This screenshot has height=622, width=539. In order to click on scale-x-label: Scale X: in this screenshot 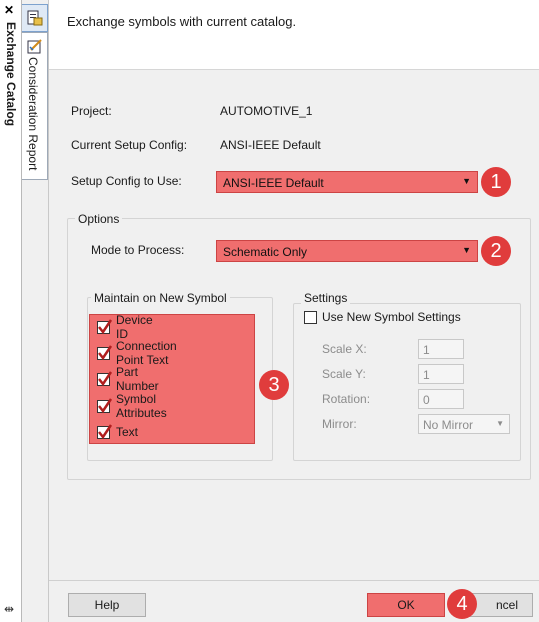, I will do `click(344, 349)`.